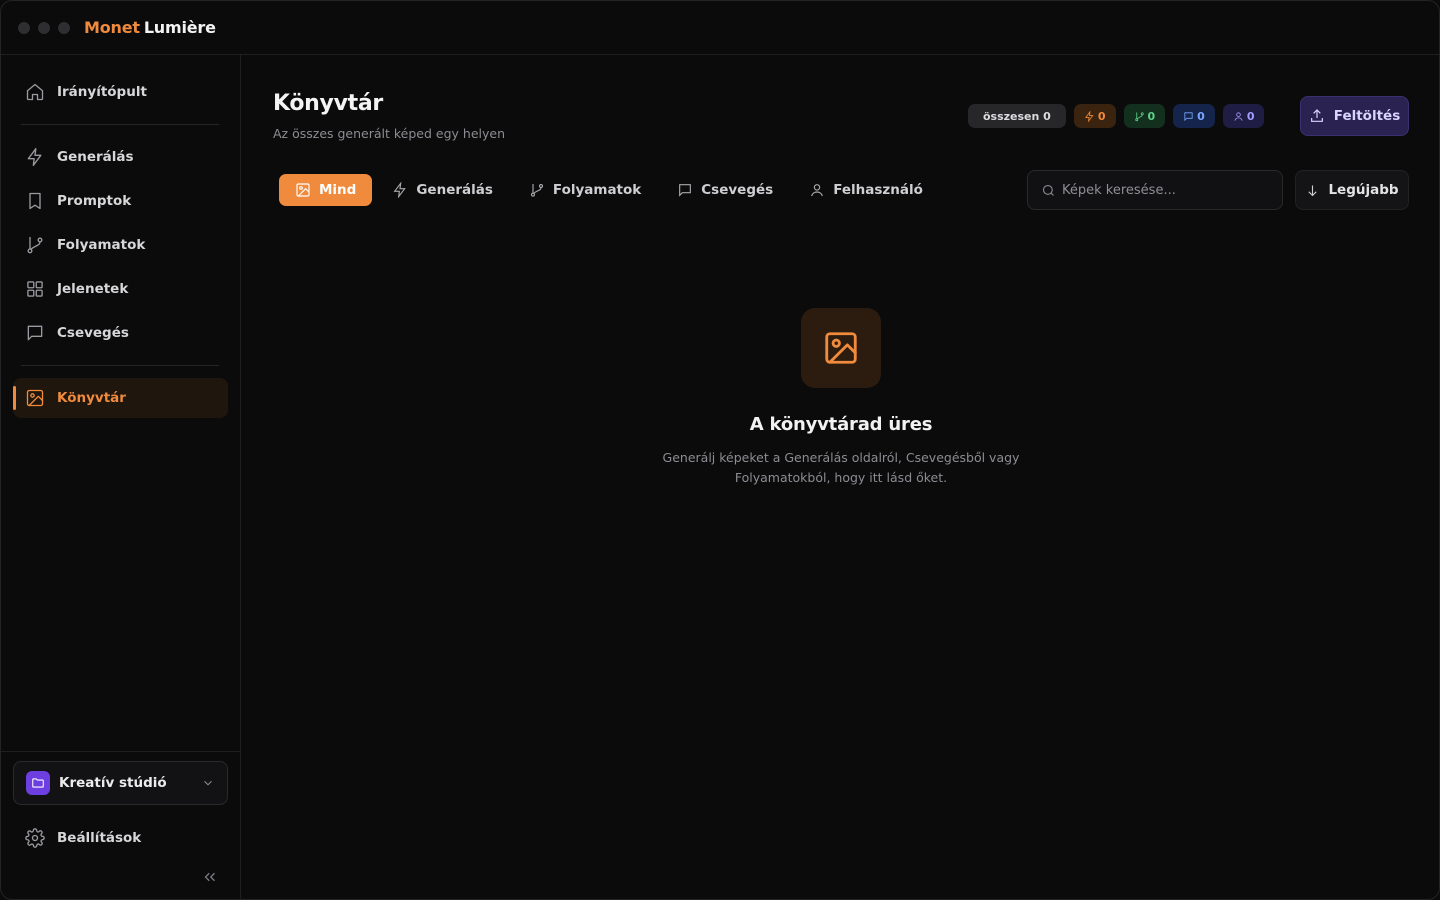 The image size is (1440, 900). Describe the element at coordinates (1101, 116) in the screenshot. I see `stat-generation-value: 0` at that location.